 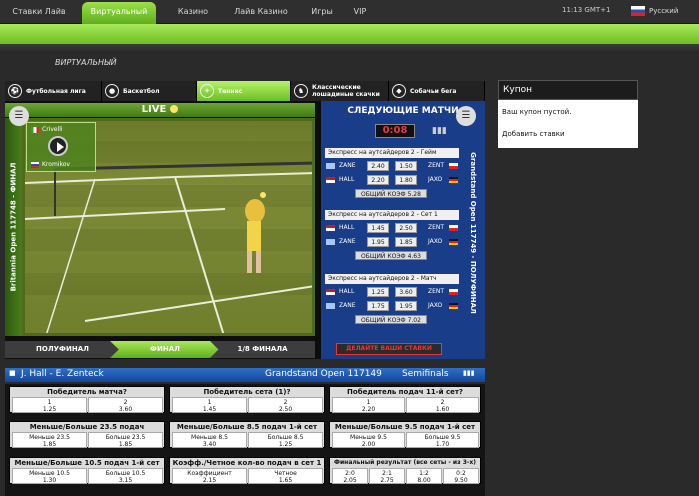 What do you see at coordinates (149, 91) in the screenshot?
I see `tab-basketball: ● Баскетбол` at bounding box center [149, 91].